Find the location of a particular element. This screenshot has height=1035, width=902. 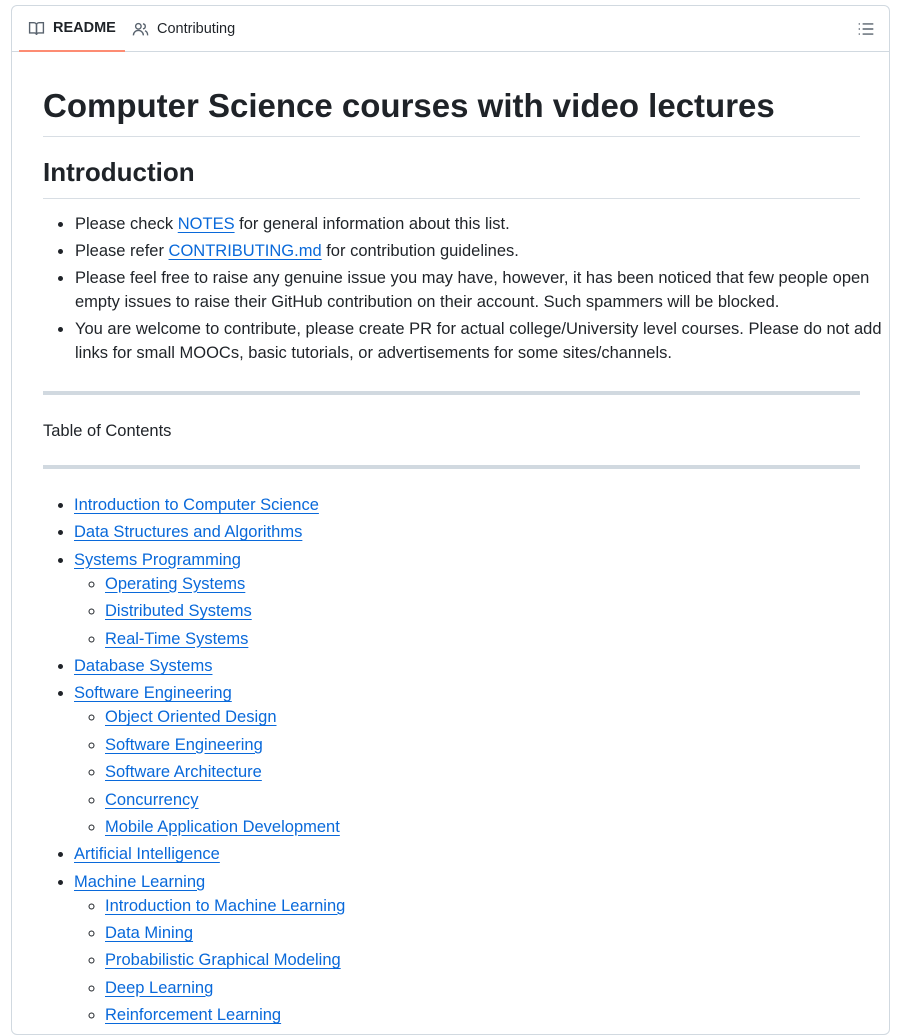

list-unordered-icon is located at coordinates (866, 32).